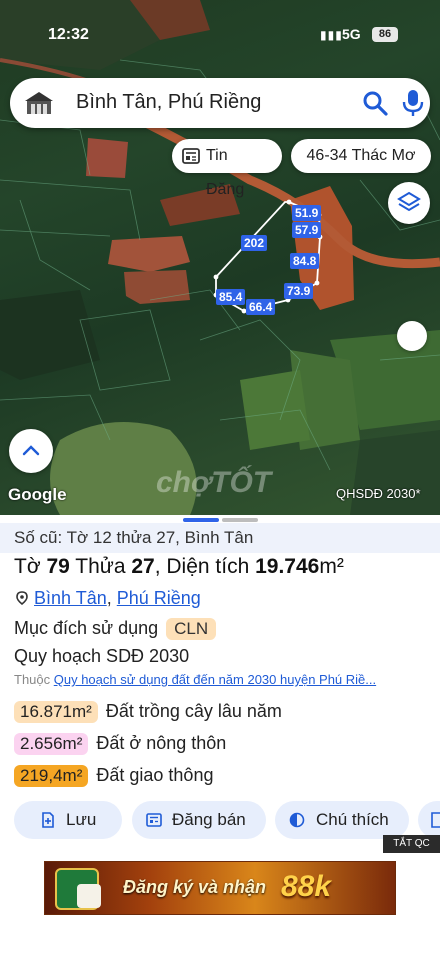  Describe the element at coordinates (225, 172) in the screenshot. I see `news-chip-label: Tin Đăng` at that location.